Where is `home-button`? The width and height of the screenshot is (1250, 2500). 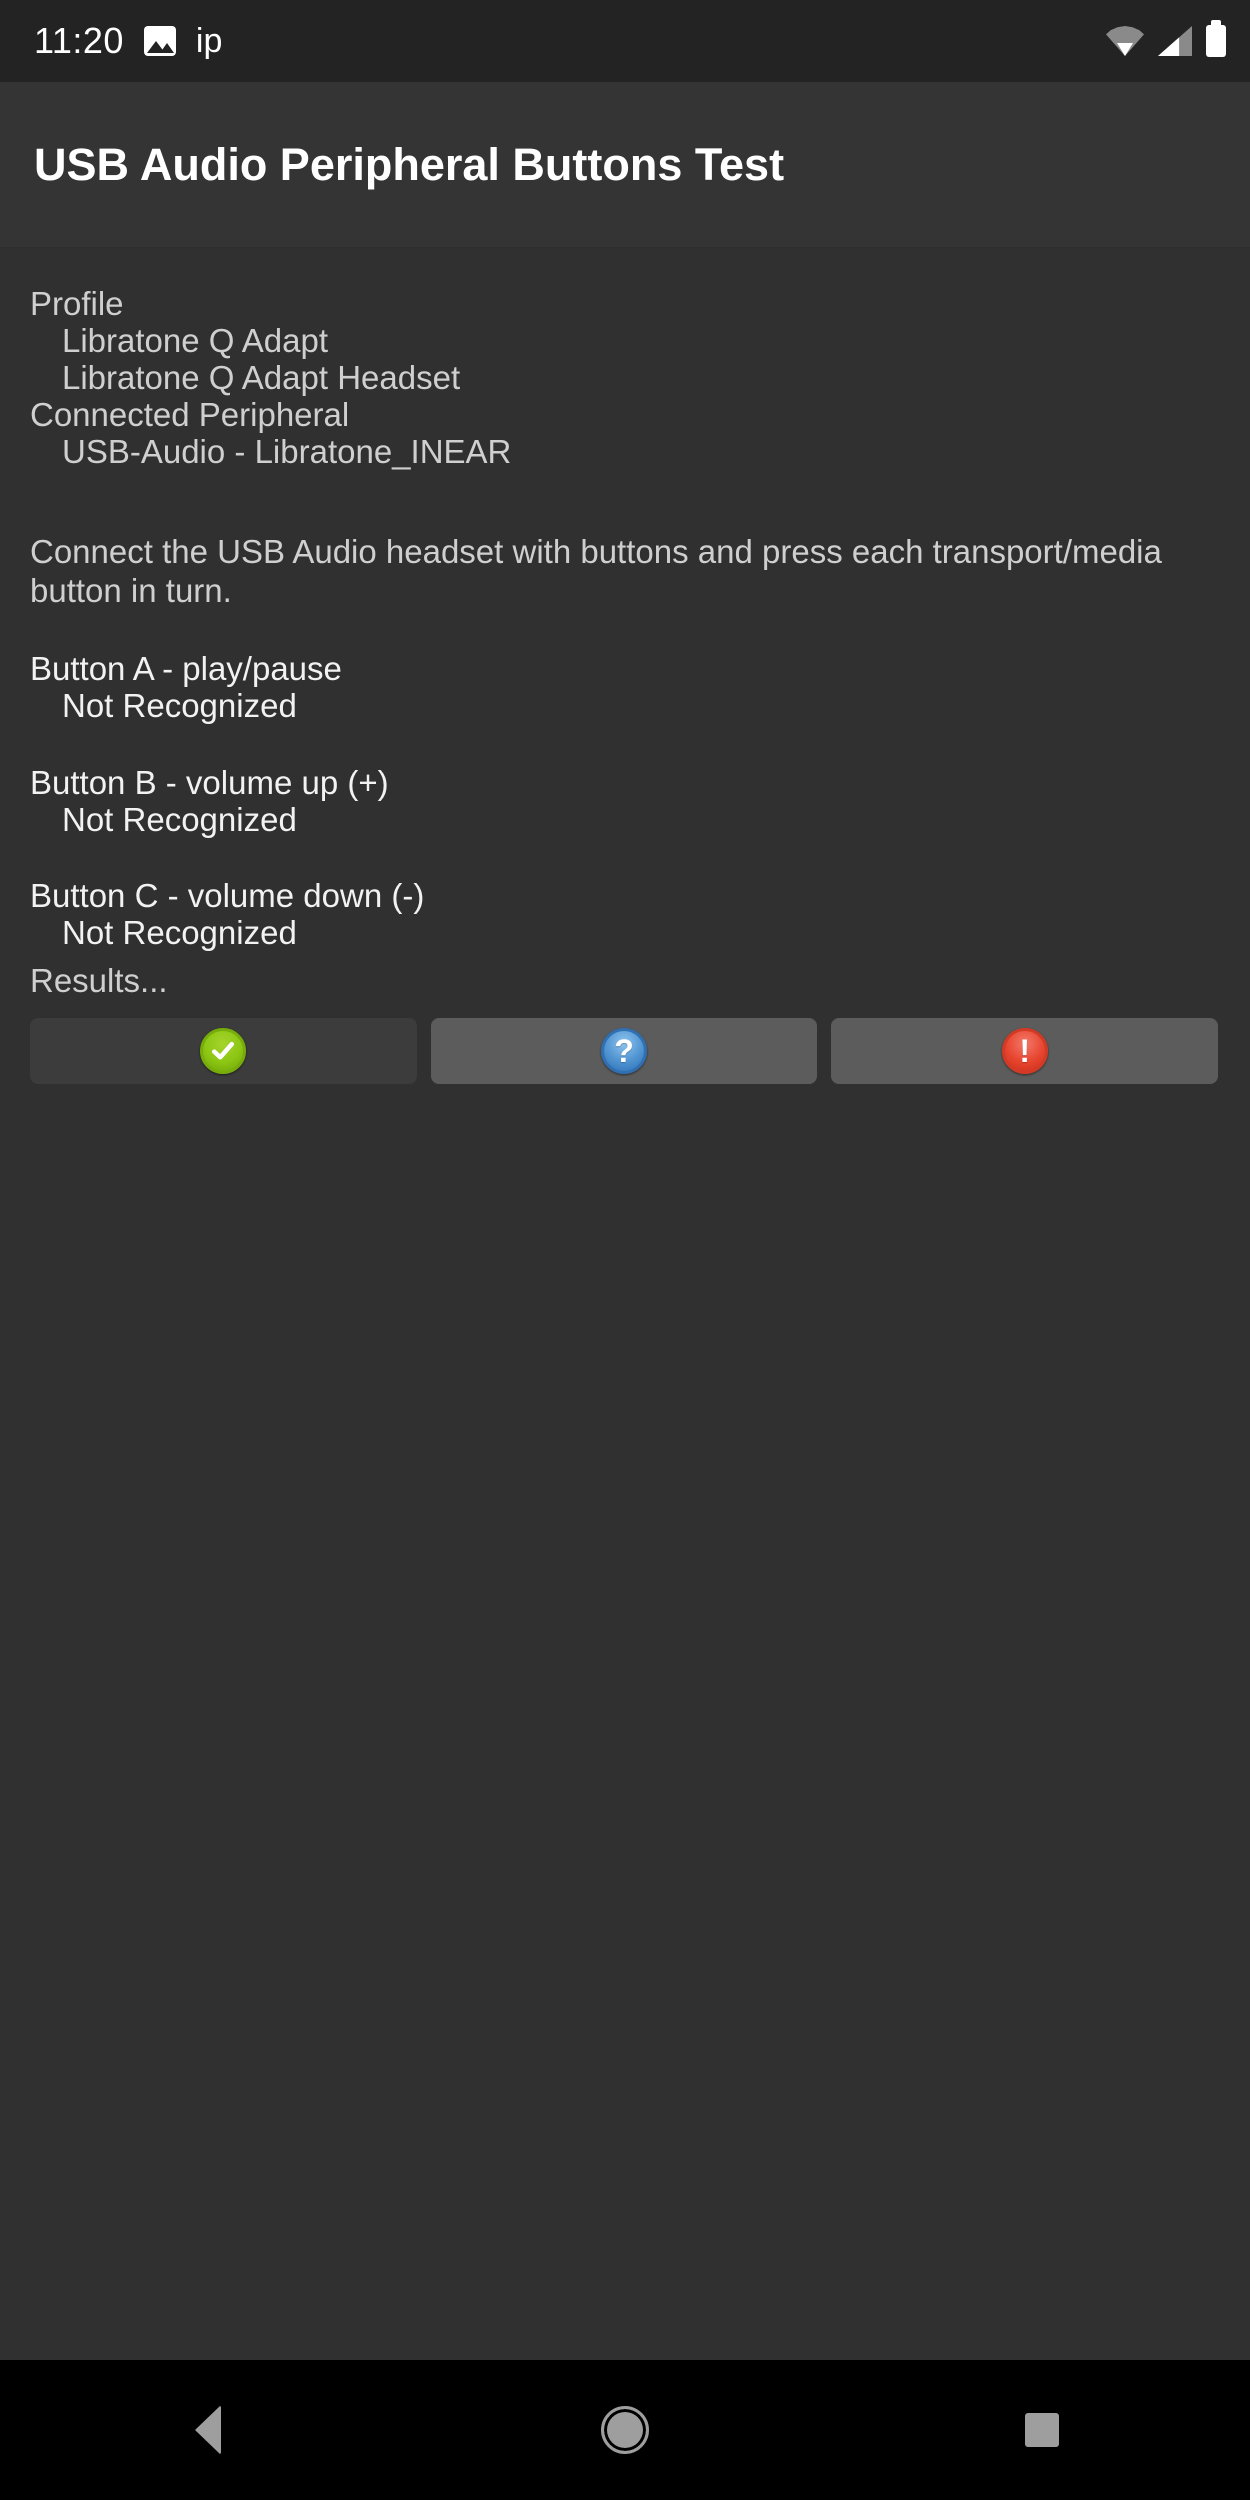 home-button is located at coordinates (625, 2430).